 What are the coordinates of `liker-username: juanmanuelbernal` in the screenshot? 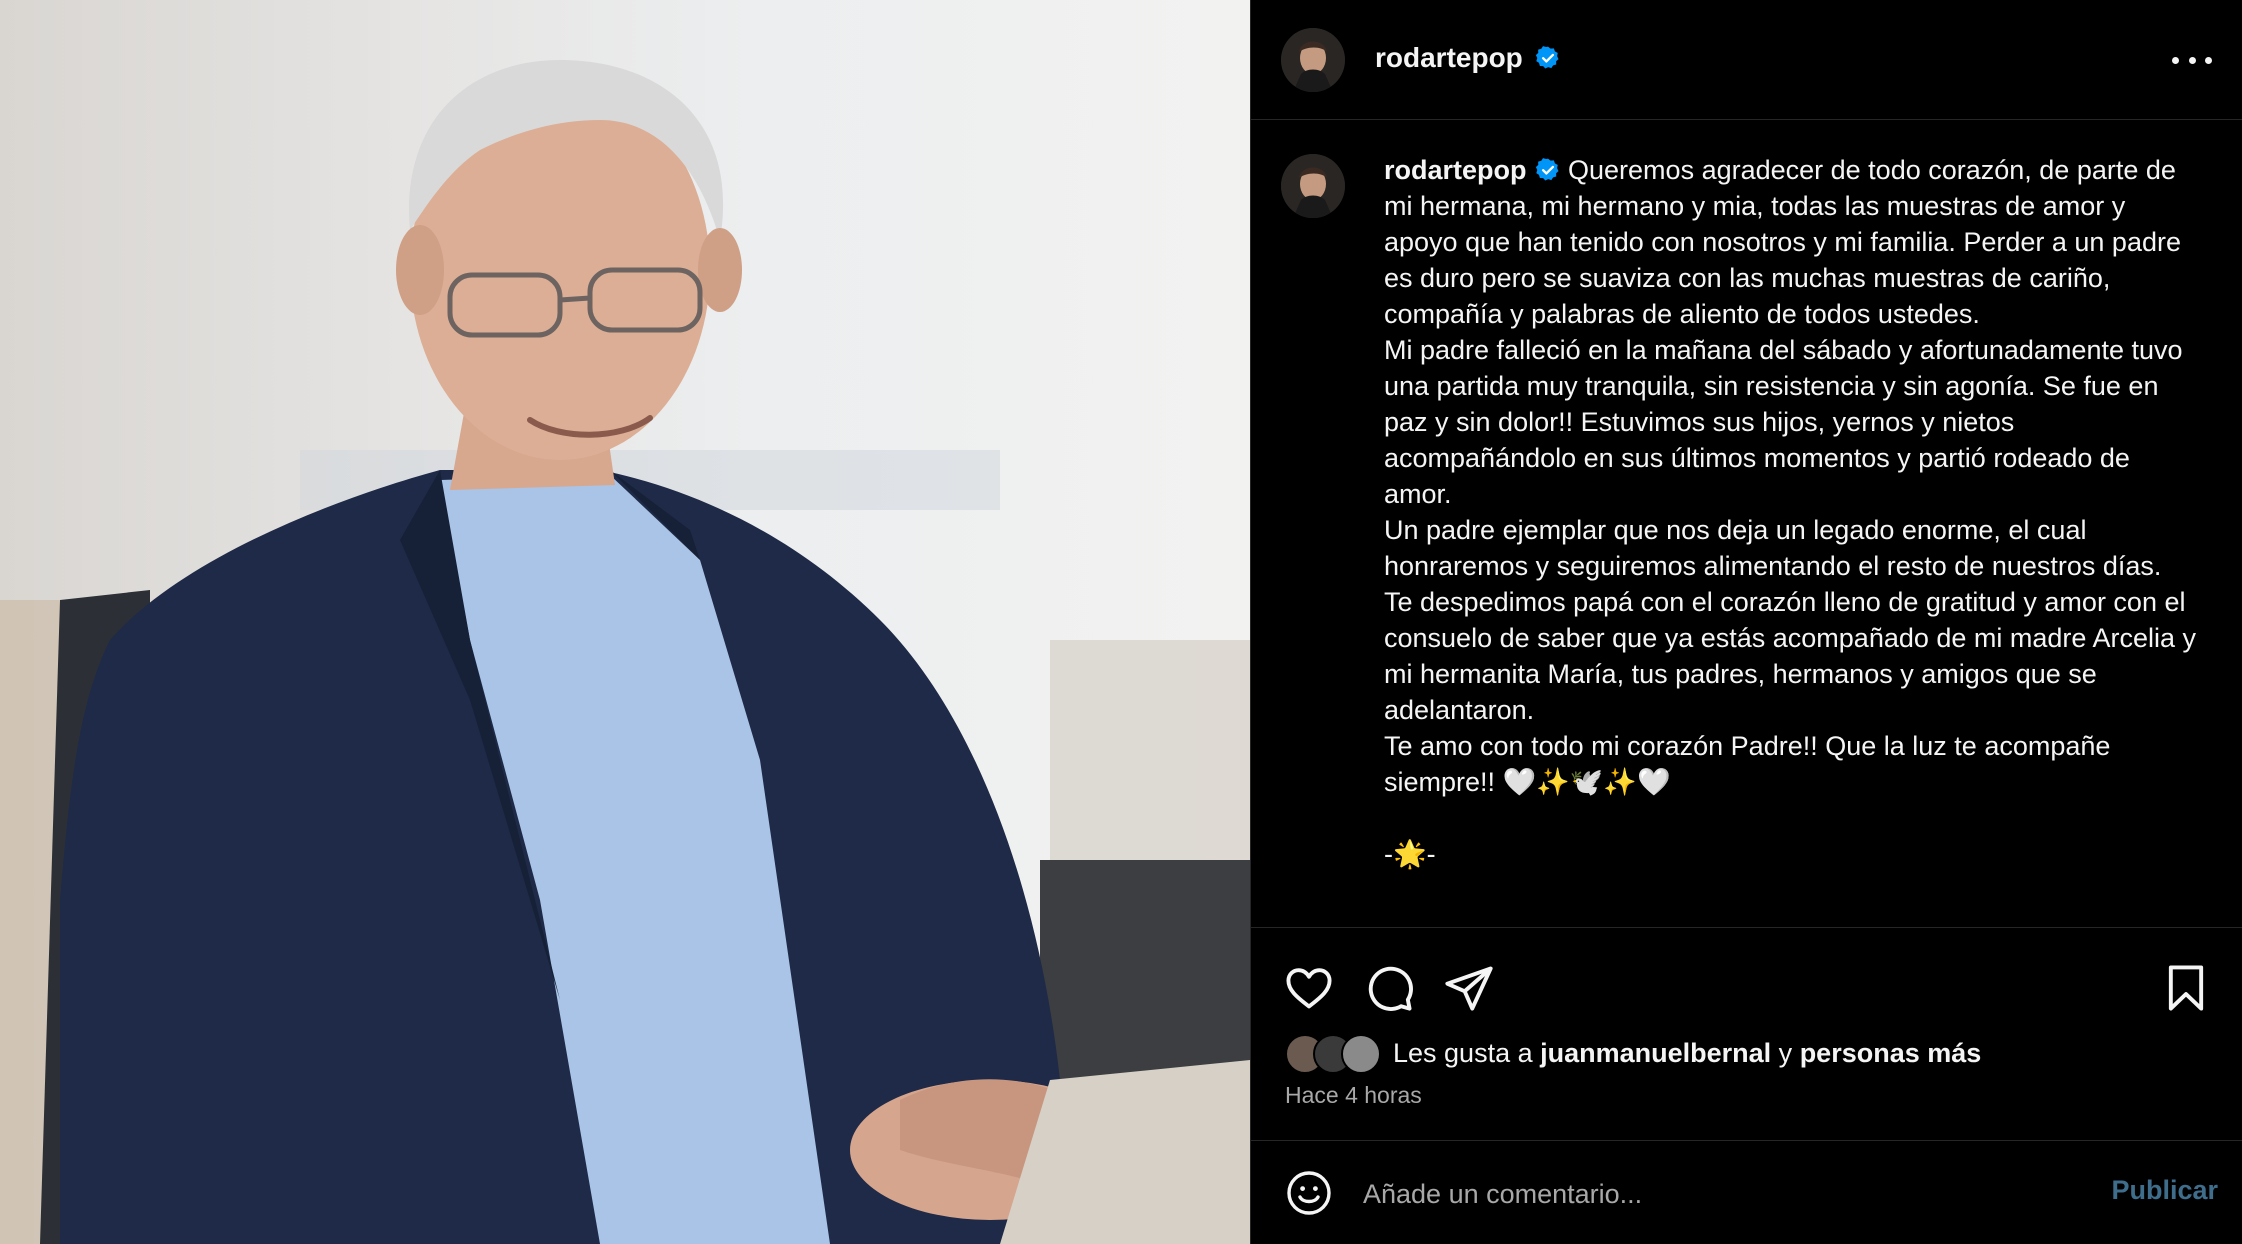 It's located at (1655, 1053).